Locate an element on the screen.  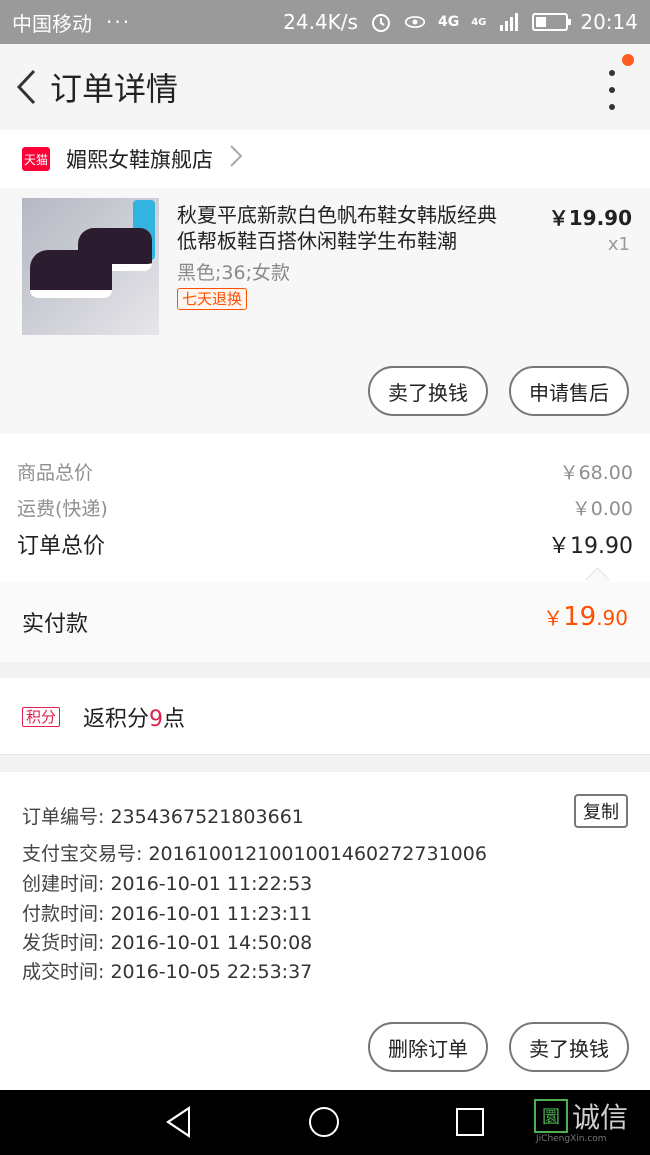
info-row: 成交时间: 2016-10-05 22:53:37 is located at coordinates (167, 970).